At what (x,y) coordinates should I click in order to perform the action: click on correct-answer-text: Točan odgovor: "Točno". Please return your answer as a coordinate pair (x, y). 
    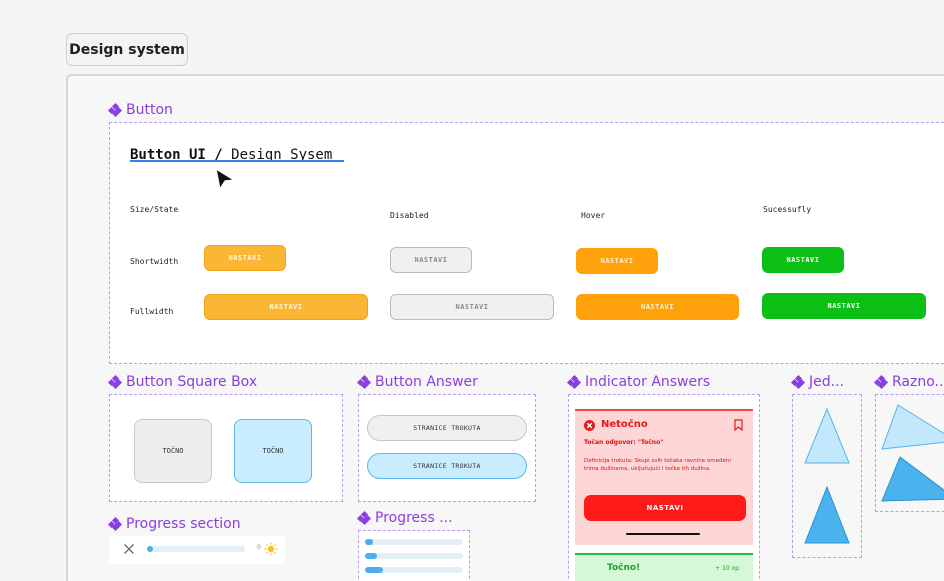
    Looking at the image, I should click on (624, 442).